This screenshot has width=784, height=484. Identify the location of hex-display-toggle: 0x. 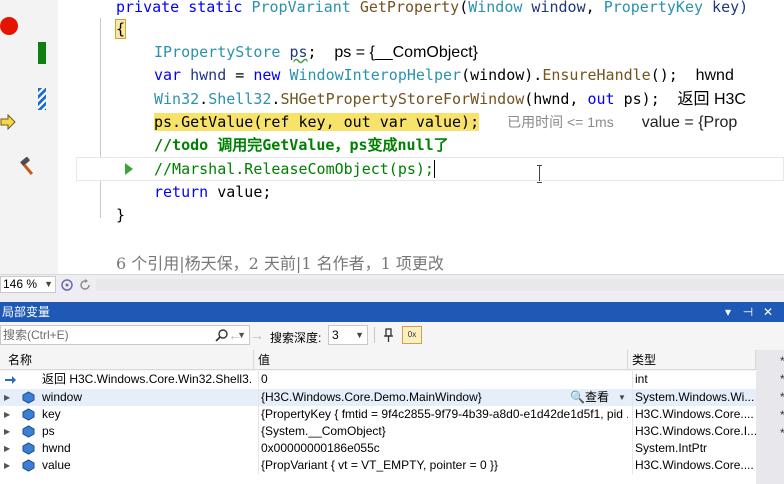
(412, 335).